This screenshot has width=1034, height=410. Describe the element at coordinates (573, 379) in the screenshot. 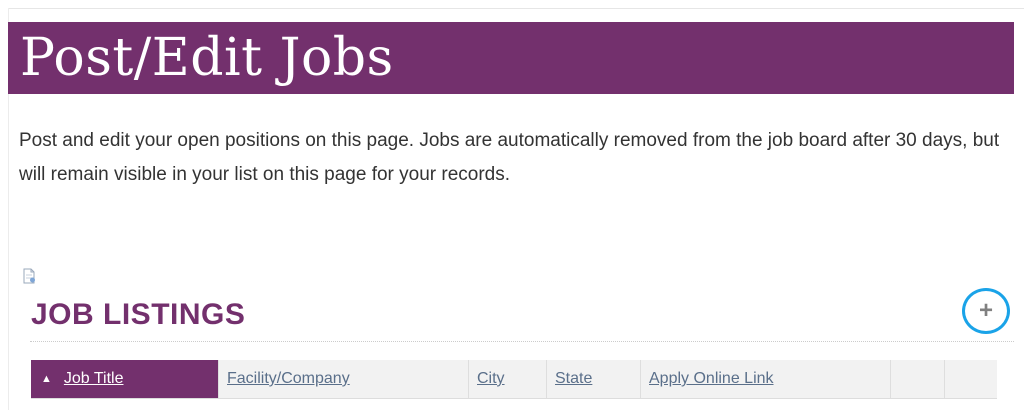

I see `column-link-state: State` at that location.